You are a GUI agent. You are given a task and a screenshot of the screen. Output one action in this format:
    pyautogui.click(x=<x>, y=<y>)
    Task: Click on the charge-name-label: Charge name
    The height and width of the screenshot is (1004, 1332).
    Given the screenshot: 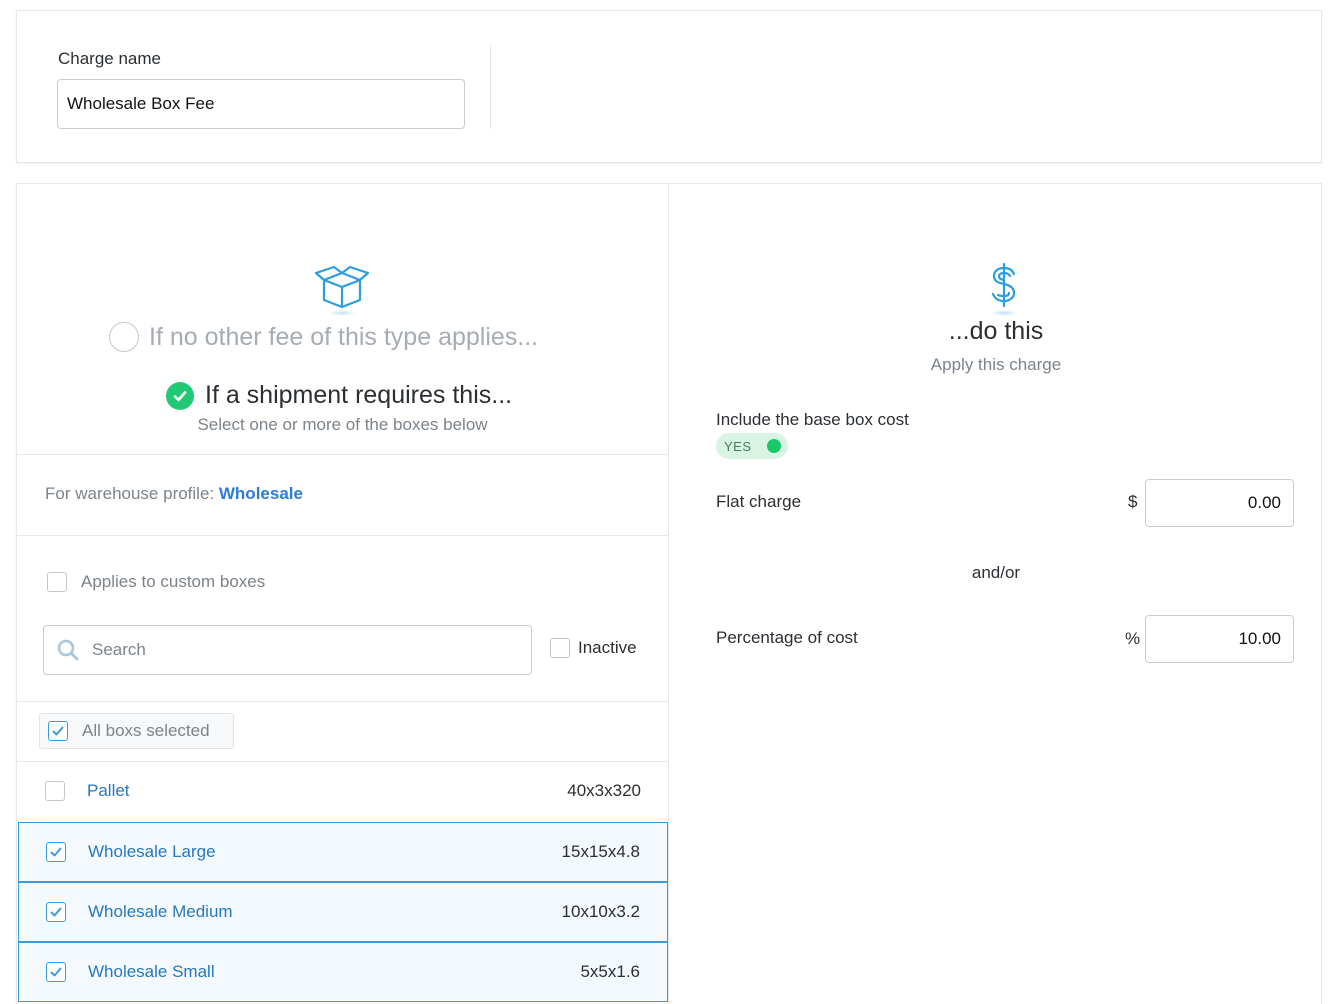 What is the action you would take?
    pyautogui.click(x=110, y=58)
    